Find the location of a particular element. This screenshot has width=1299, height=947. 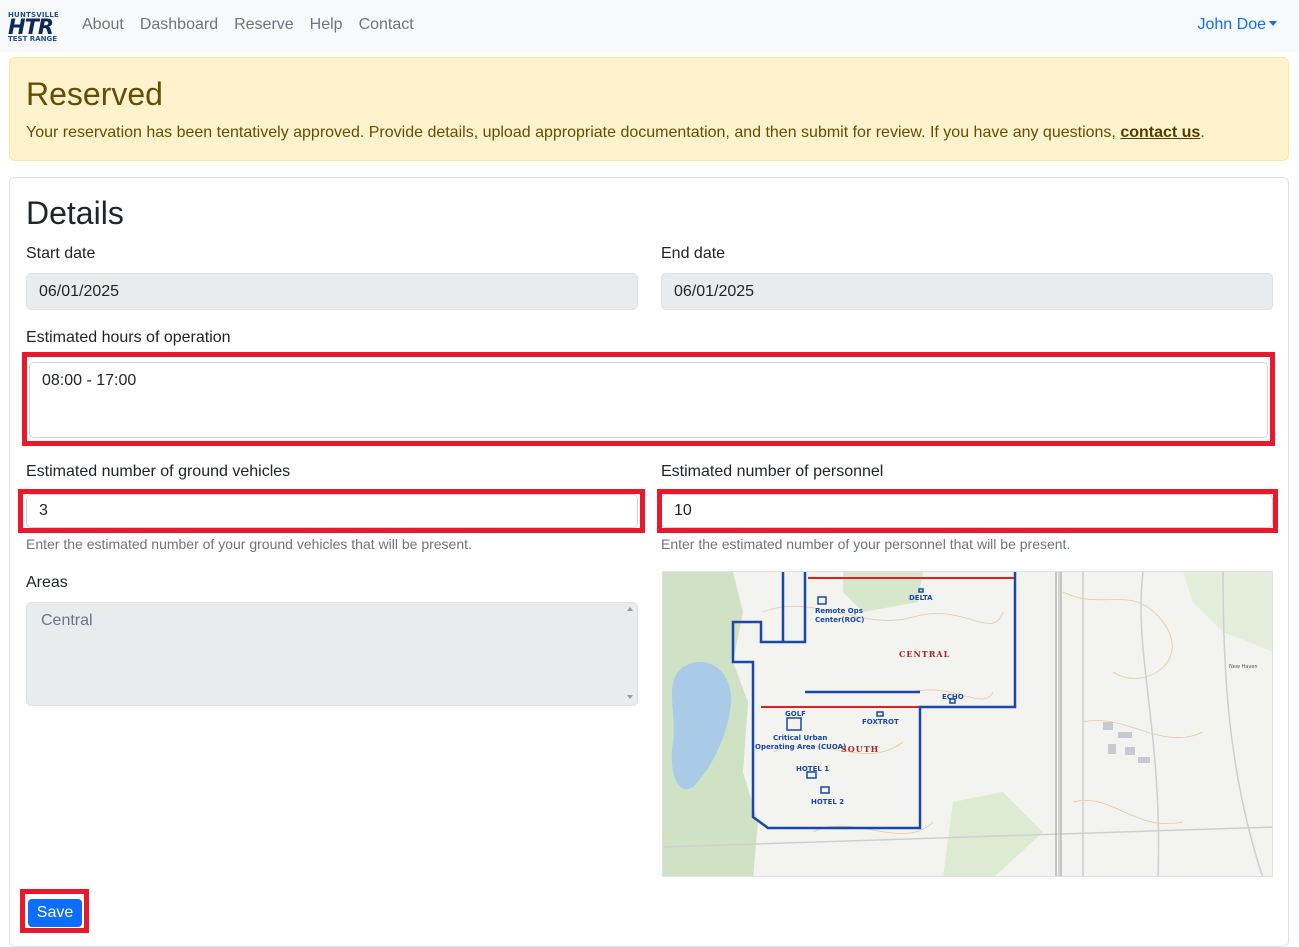

map-label-delta: DELTA is located at coordinates (921, 598).